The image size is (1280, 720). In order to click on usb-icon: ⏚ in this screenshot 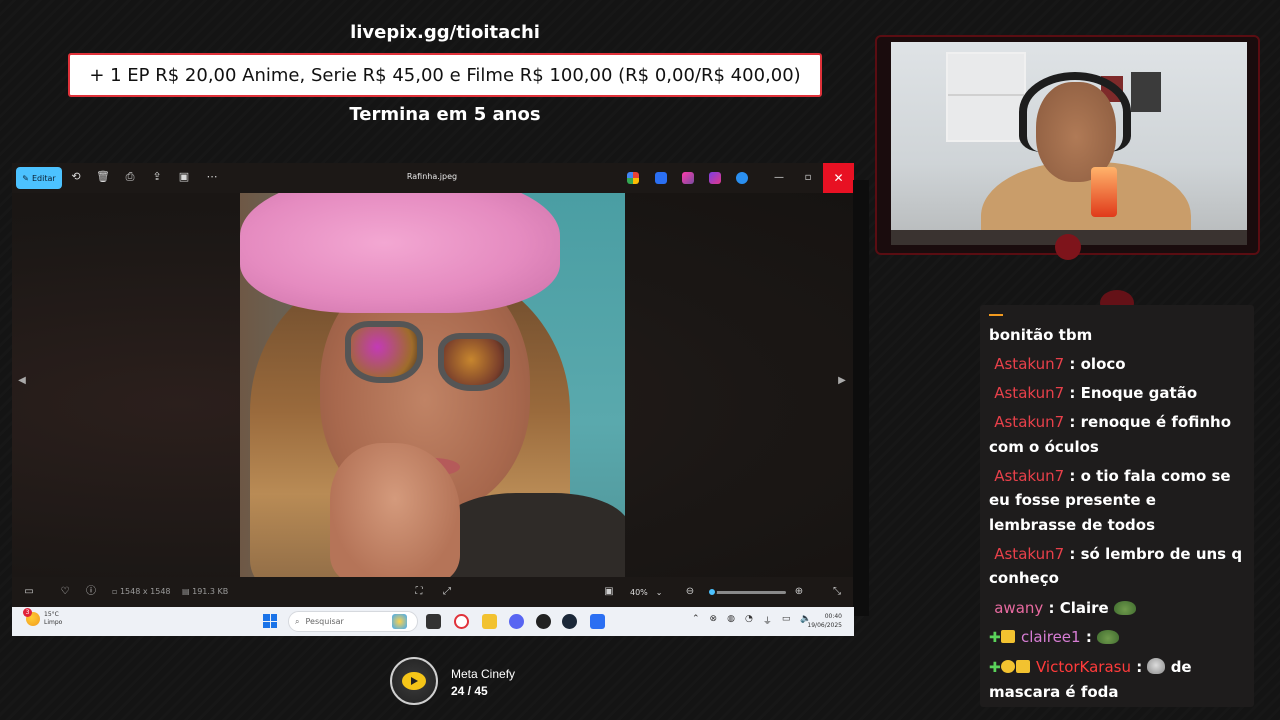, I will do `click(767, 620)`.